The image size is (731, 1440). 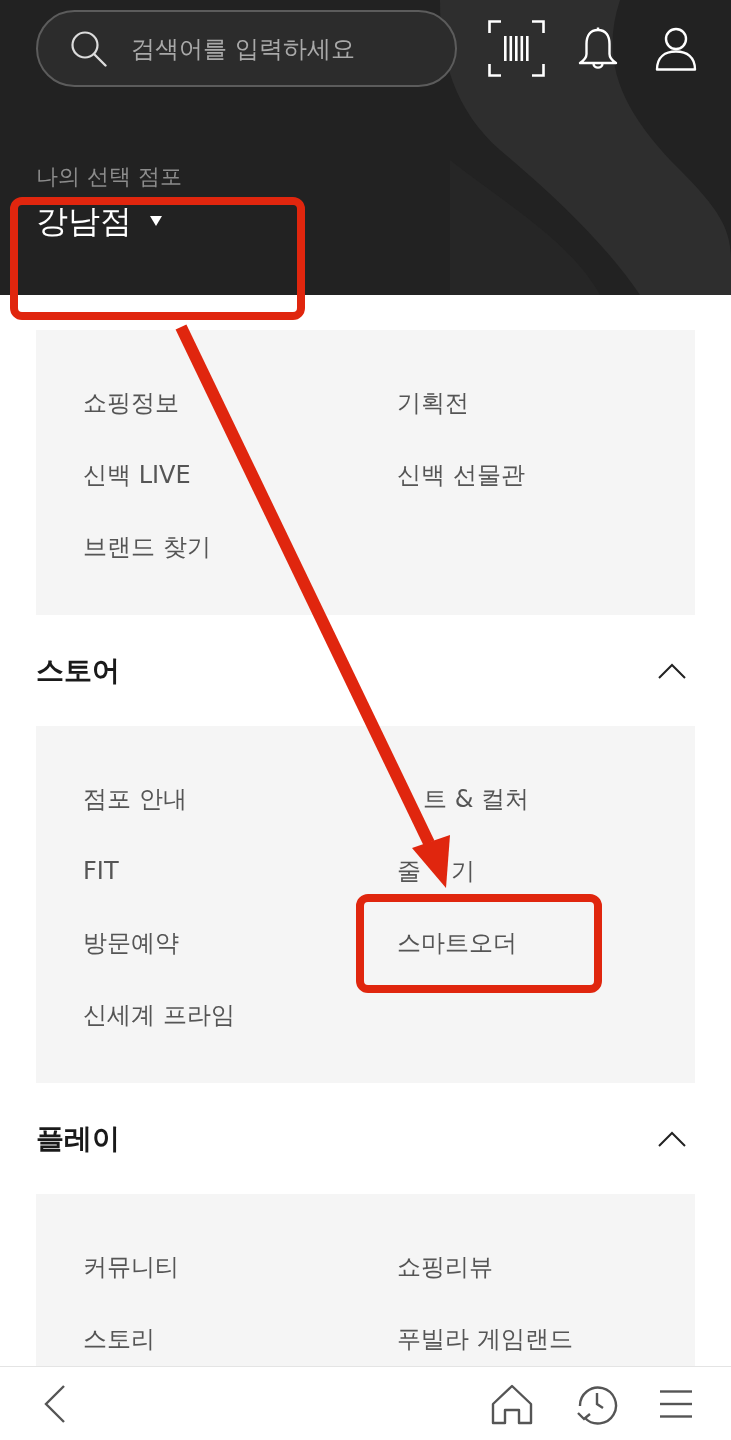 I want to click on menu-link: 신백 LIVE, so click(x=137, y=475).